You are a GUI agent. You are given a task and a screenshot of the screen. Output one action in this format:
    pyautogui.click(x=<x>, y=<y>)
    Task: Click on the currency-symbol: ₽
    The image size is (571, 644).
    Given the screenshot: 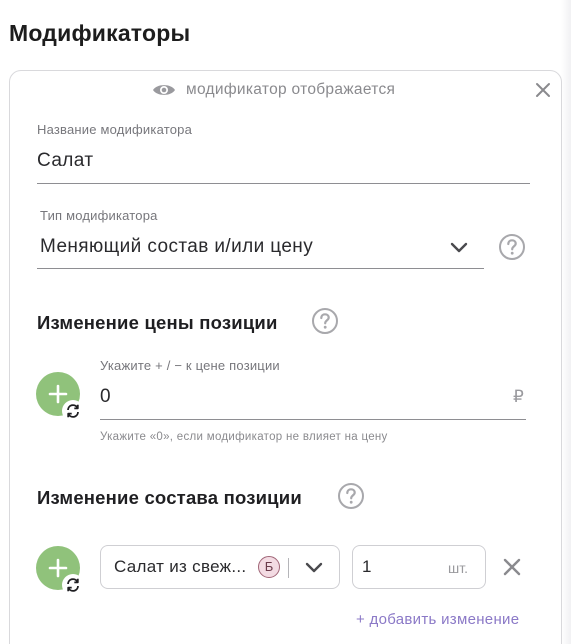 What is the action you would take?
    pyautogui.click(x=518, y=396)
    